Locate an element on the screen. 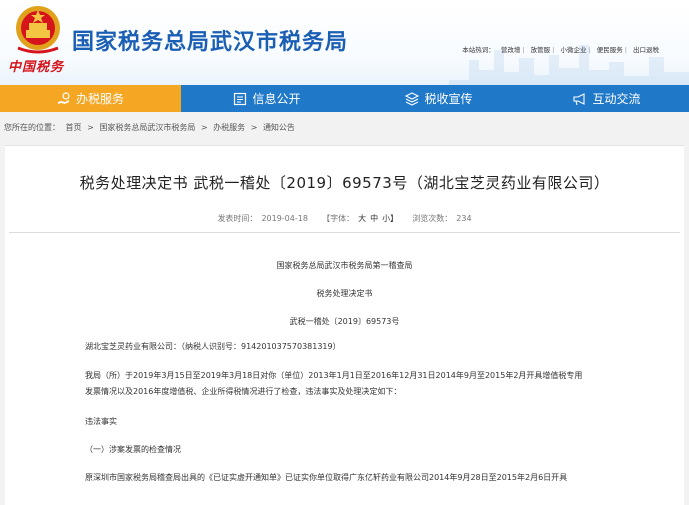  nav-item-tax-publicity: 税收宣传 is located at coordinates (439, 98).